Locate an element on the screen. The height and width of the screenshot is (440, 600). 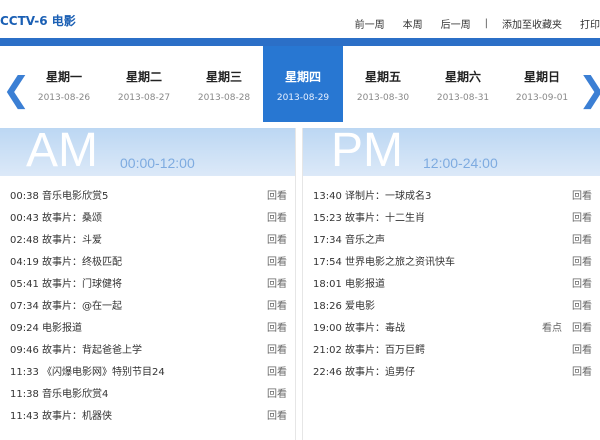
pm-label: PM is located at coordinates (367, 150).